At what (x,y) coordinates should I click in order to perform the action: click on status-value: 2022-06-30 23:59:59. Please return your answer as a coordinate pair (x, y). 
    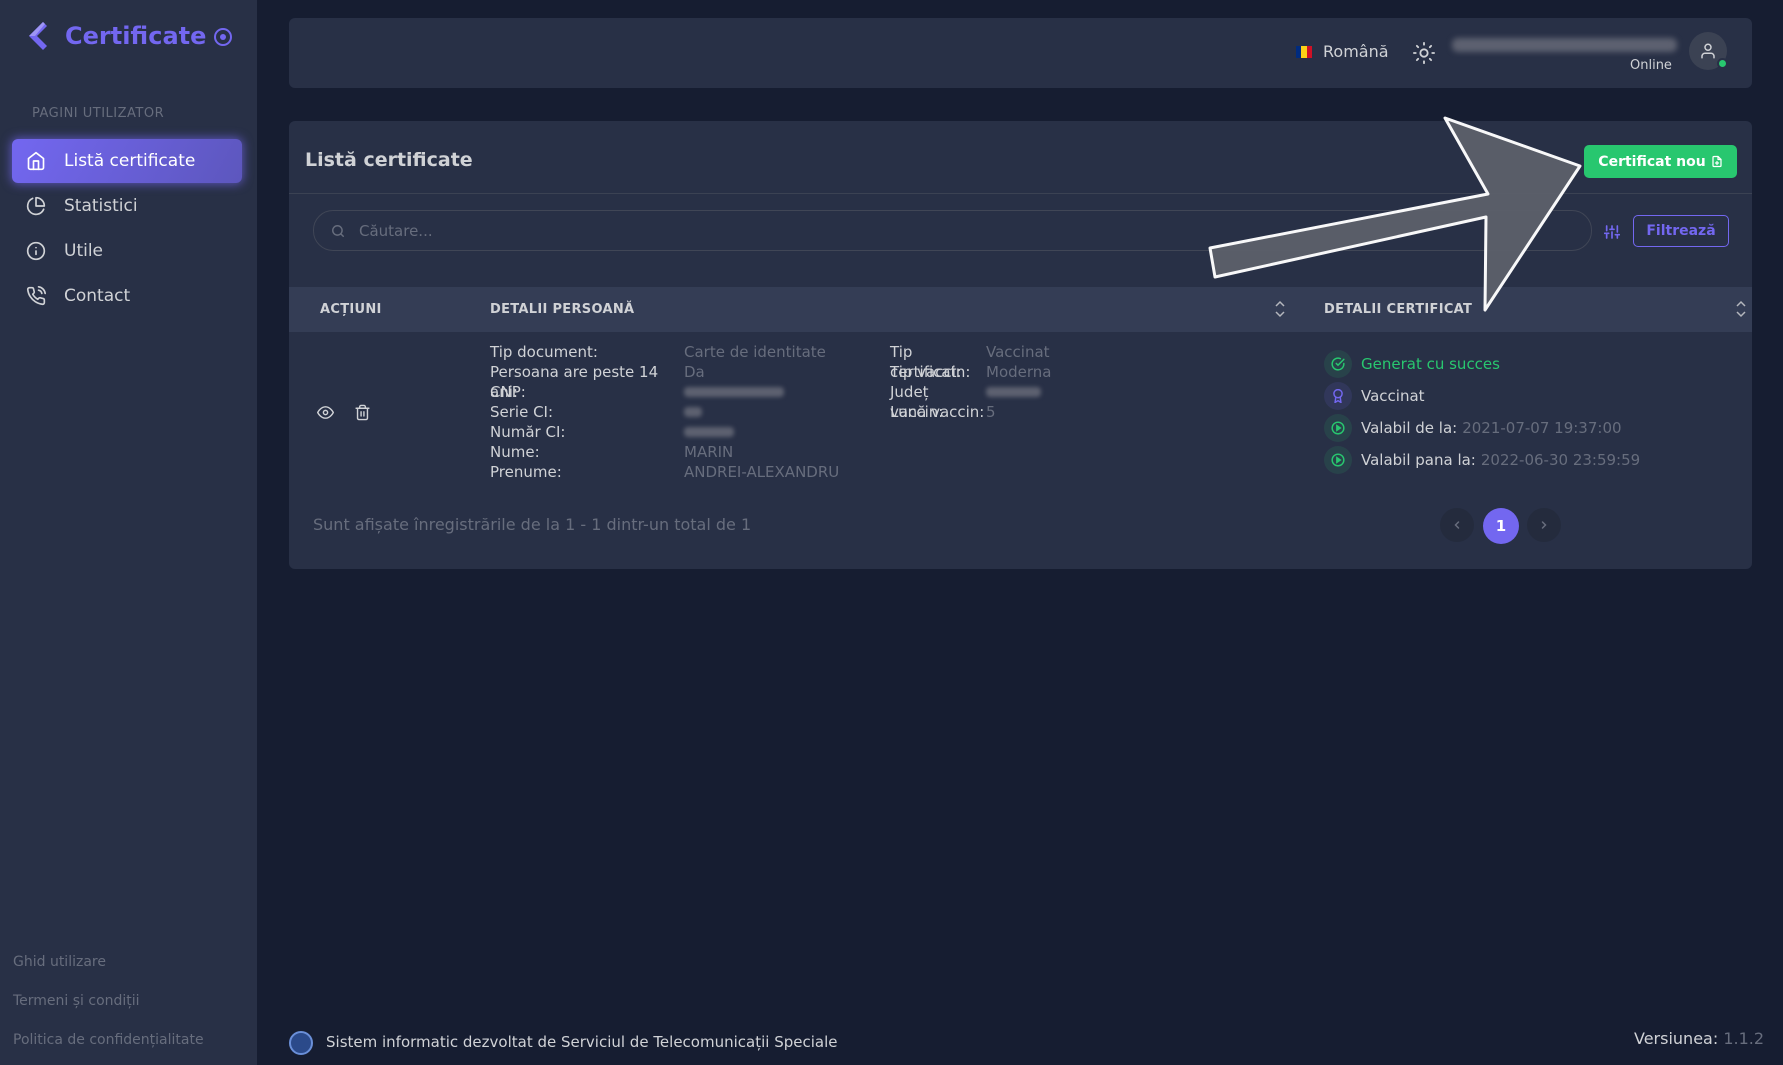
    Looking at the image, I should click on (1560, 460).